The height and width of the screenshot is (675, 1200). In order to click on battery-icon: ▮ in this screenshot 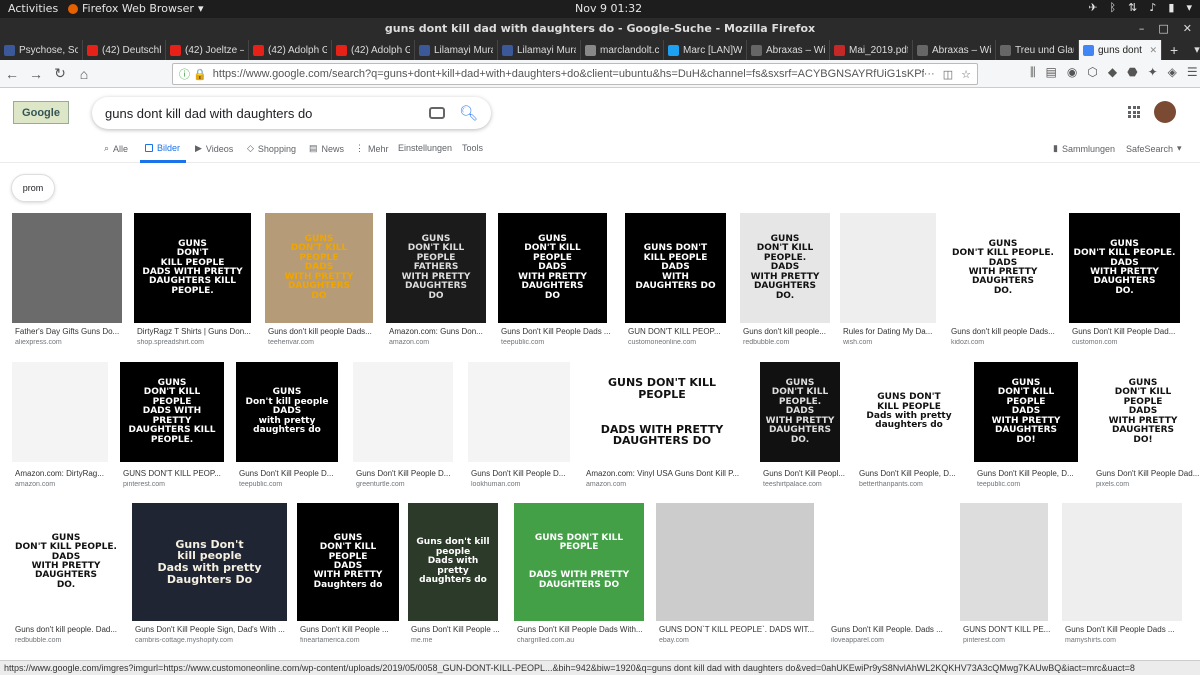, I will do `click(1171, 7)`.